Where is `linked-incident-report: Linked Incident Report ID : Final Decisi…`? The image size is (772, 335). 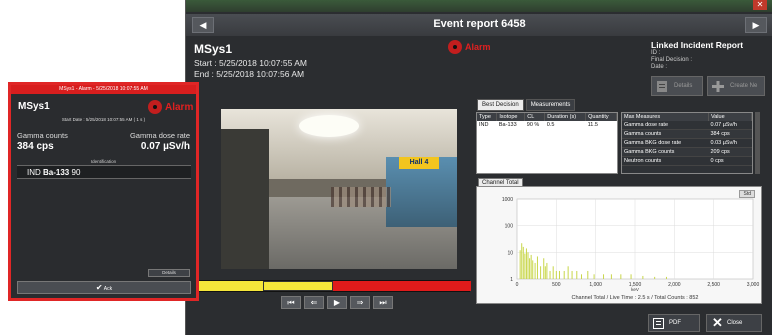
linked-incident-report: Linked Incident Report ID : Final Decisi… is located at coordinates (709, 70).